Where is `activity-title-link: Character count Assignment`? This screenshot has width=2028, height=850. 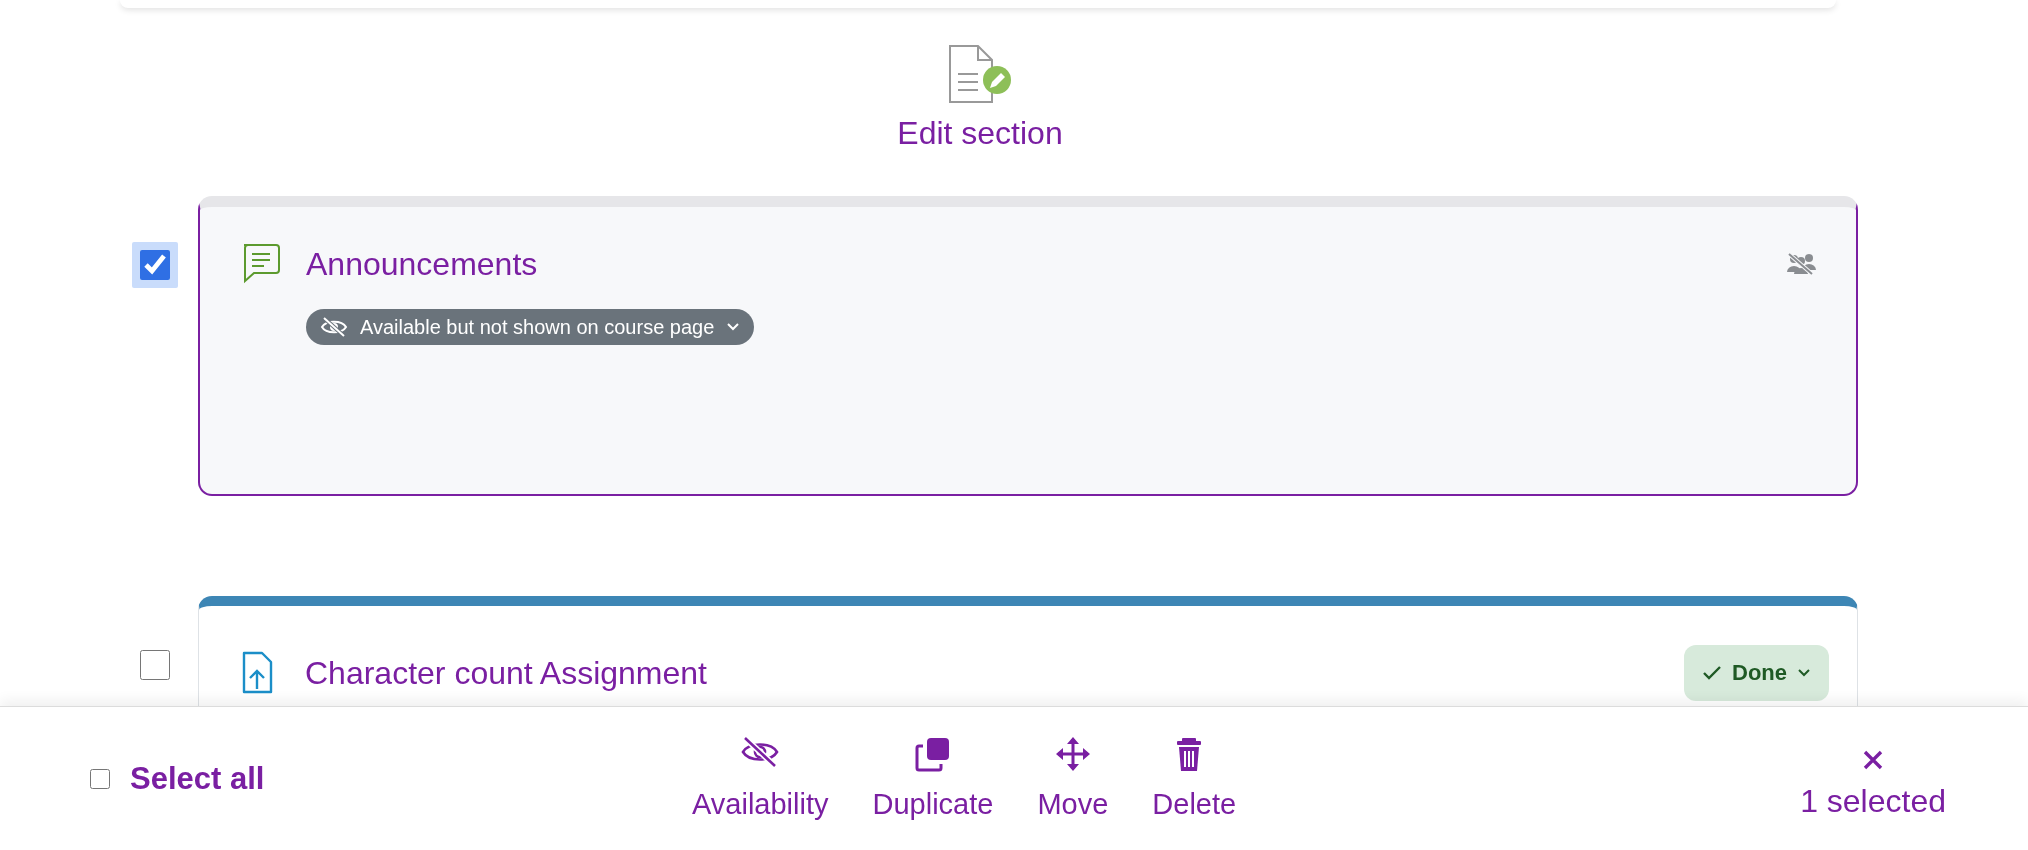 activity-title-link: Character count Assignment is located at coordinates (506, 673).